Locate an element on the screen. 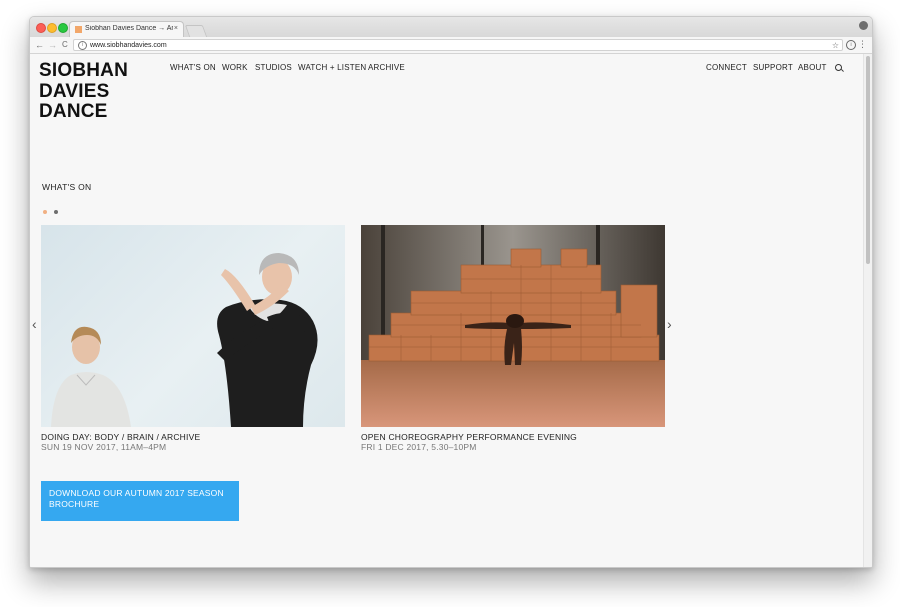 The image size is (900, 607). section-title: WHAT'S ON is located at coordinates (67, 187).